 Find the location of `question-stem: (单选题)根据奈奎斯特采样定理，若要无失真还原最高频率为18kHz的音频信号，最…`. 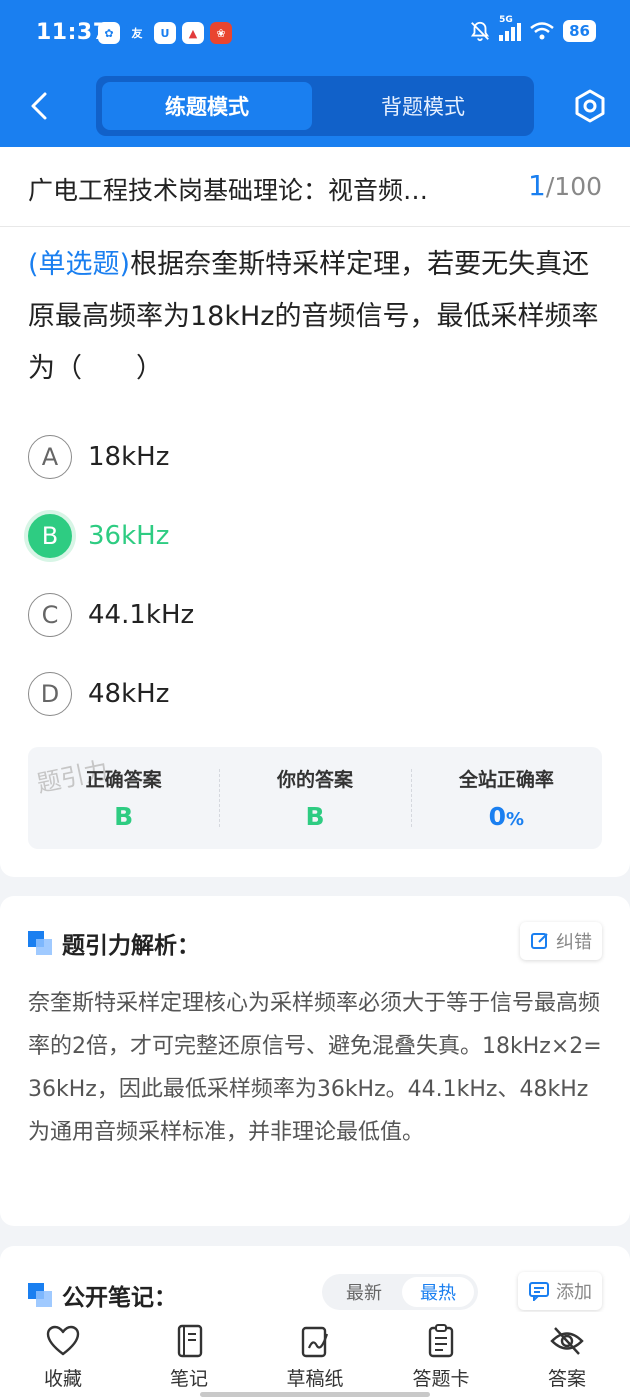

question-stem: (单选题)根据奈奎斯特采样定理，若要无失真还原最高频率为18kHz的音频信号，最… is located at coordinates (317, 317).